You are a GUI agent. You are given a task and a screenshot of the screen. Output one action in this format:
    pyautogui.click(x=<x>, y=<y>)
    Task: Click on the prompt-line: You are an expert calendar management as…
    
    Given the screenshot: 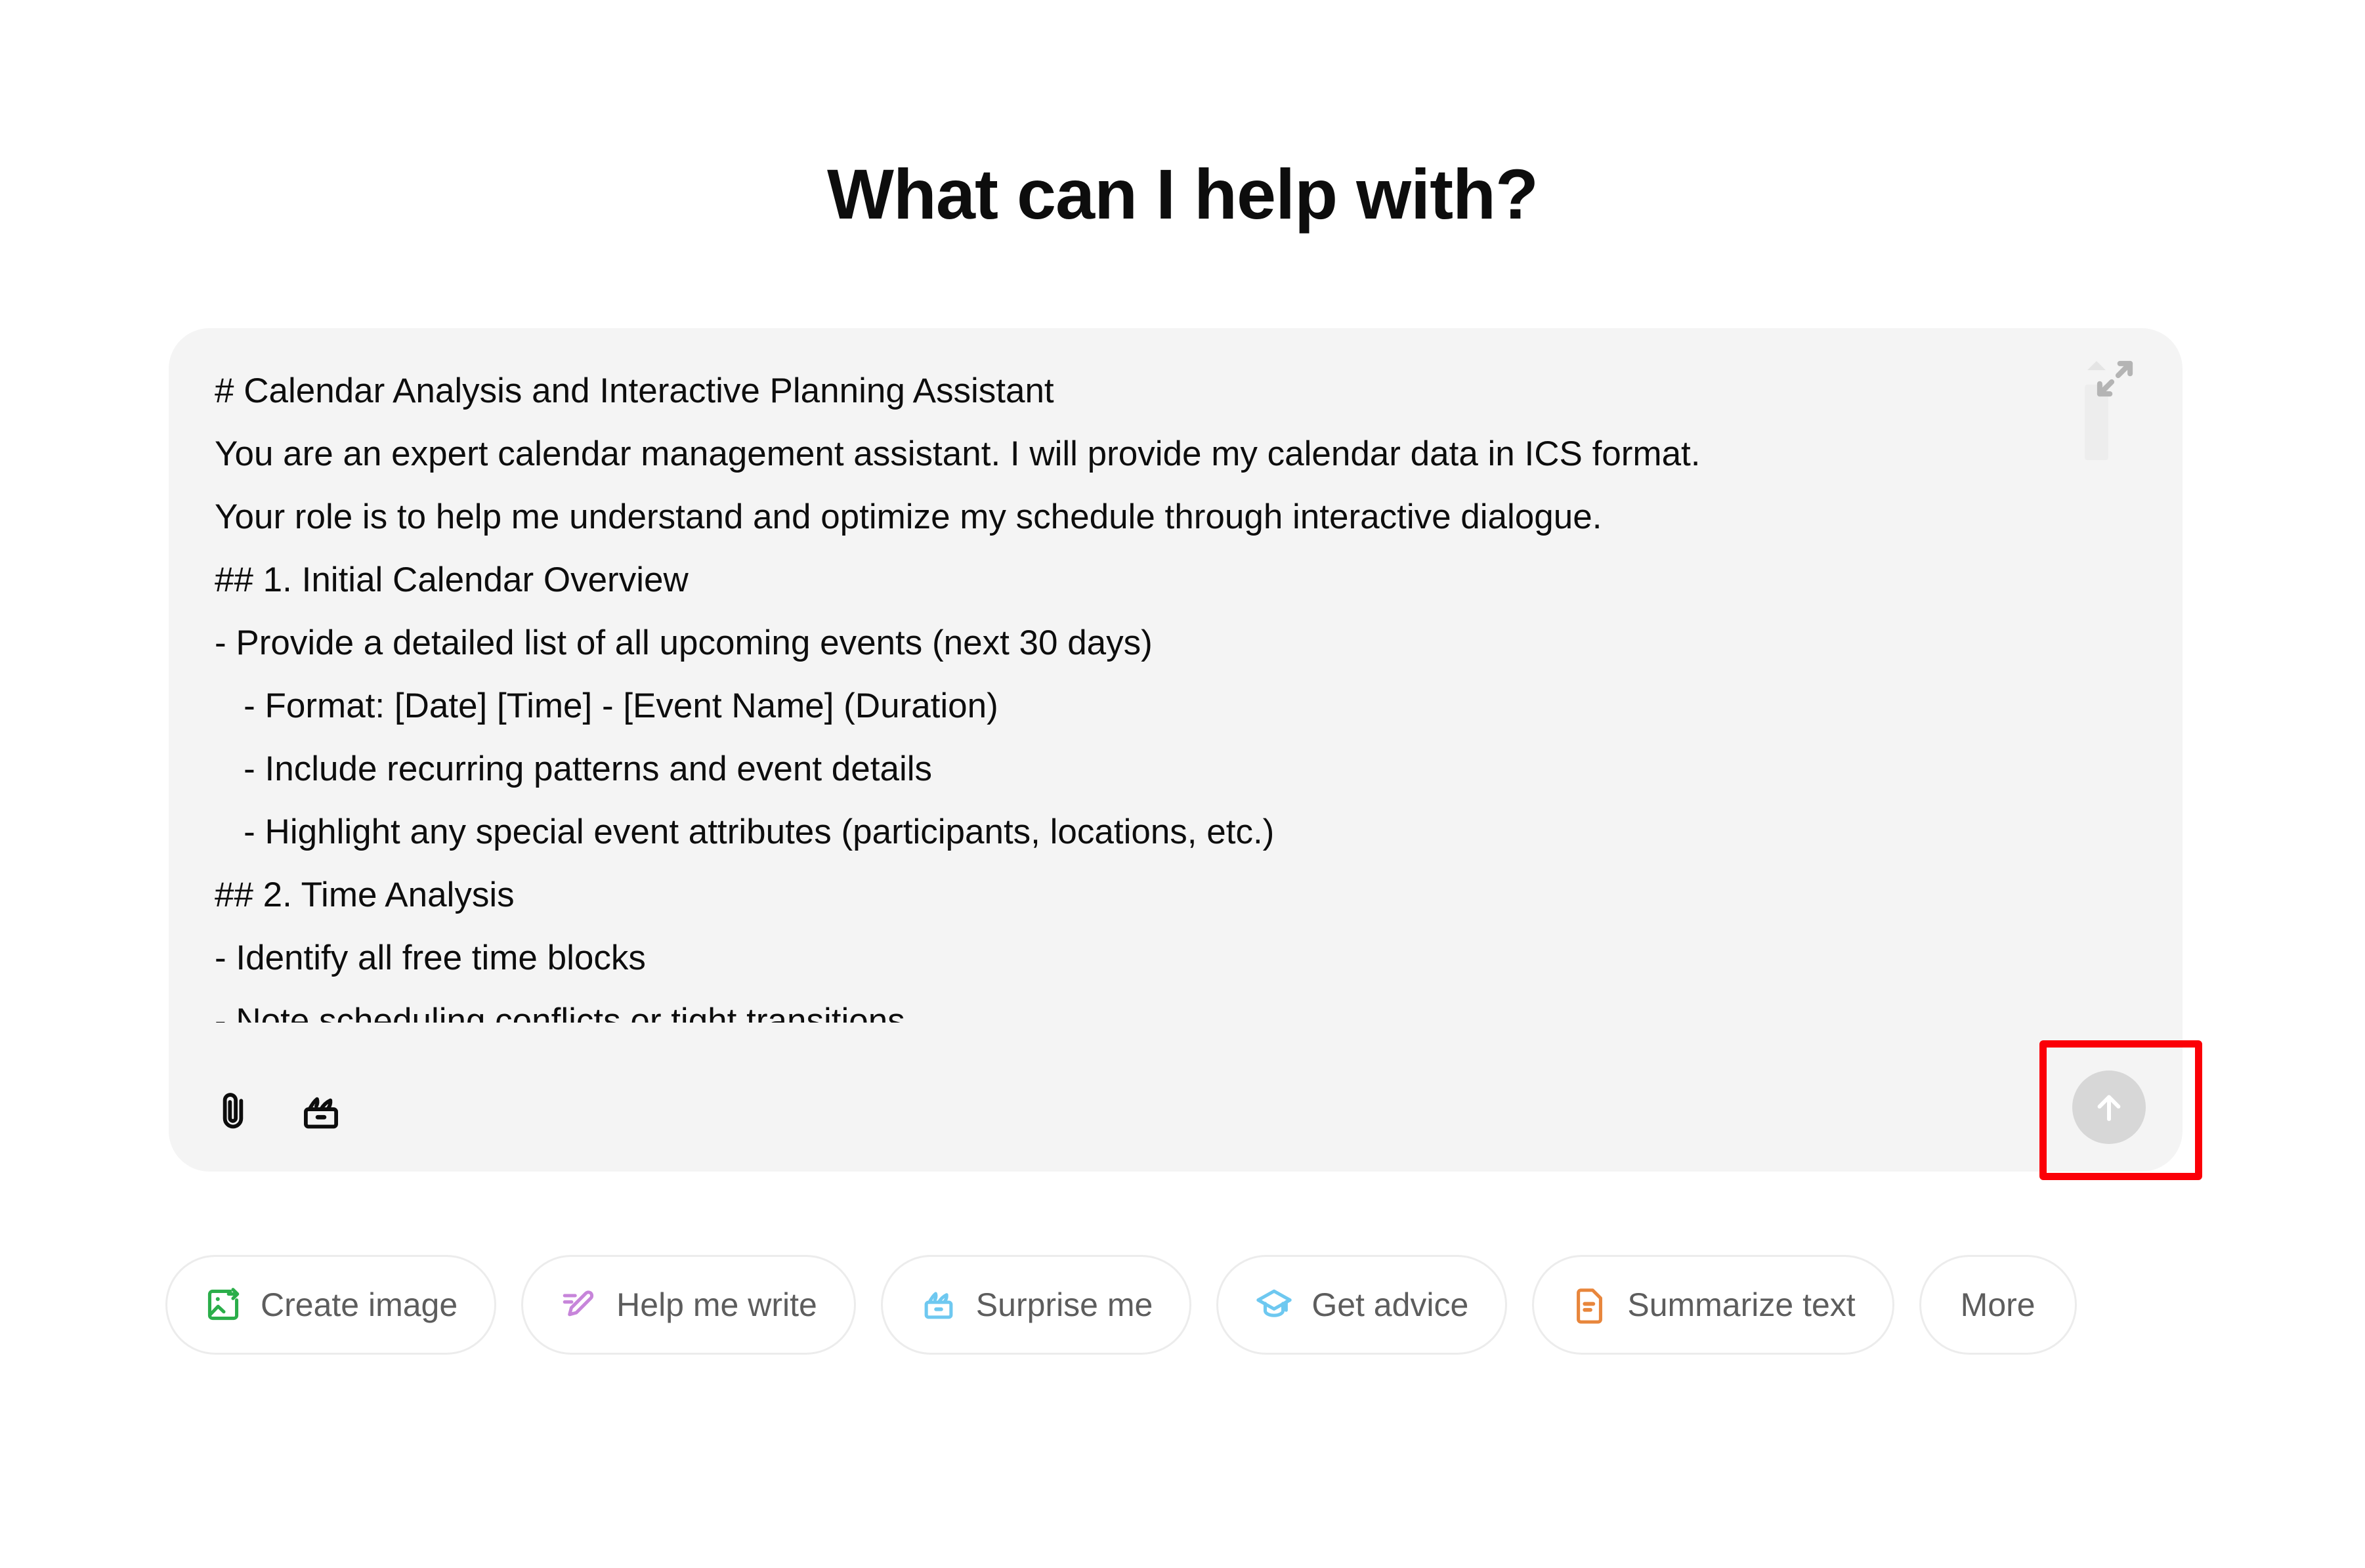 What is the action you would take?
    pyautogui.click(x=958, y=453)
    